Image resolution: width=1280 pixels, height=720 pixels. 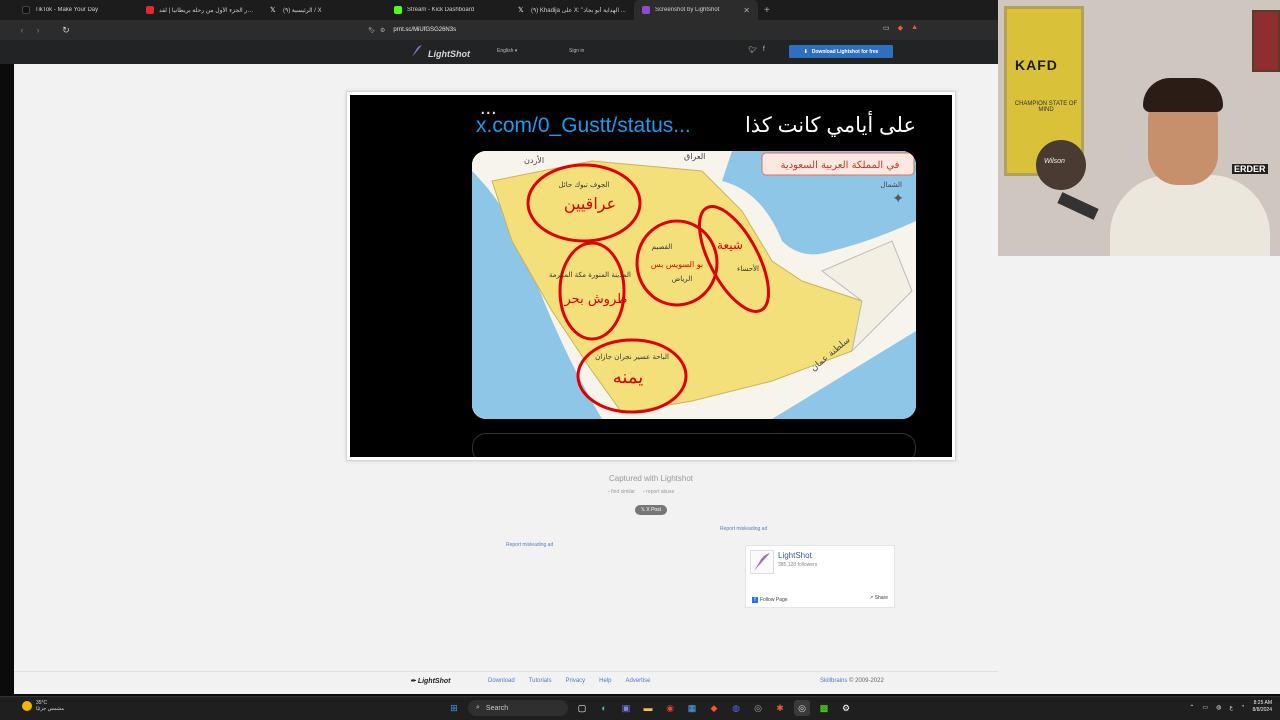 What do you see at coordinates (66, 30) in the screenshot?
I see `reload-icon: ↻` at bounding box center [66, 30].